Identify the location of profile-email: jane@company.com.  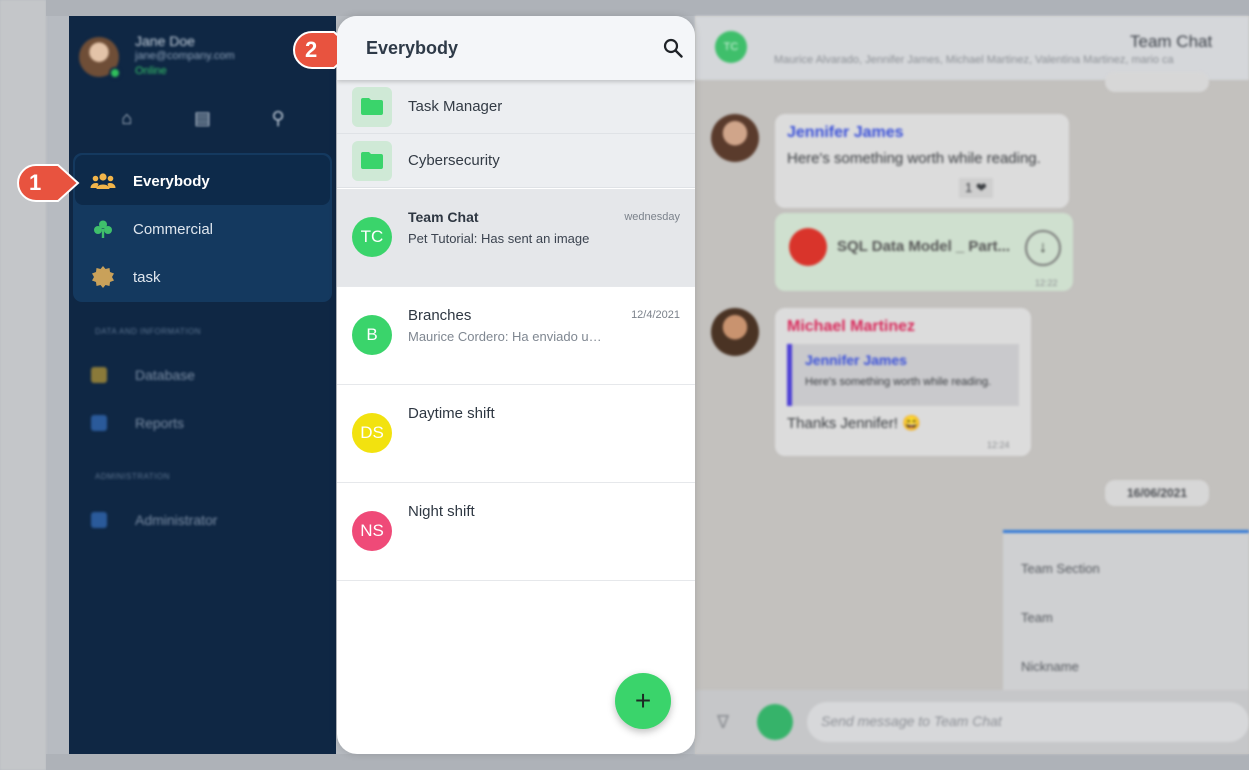
(185, 56).